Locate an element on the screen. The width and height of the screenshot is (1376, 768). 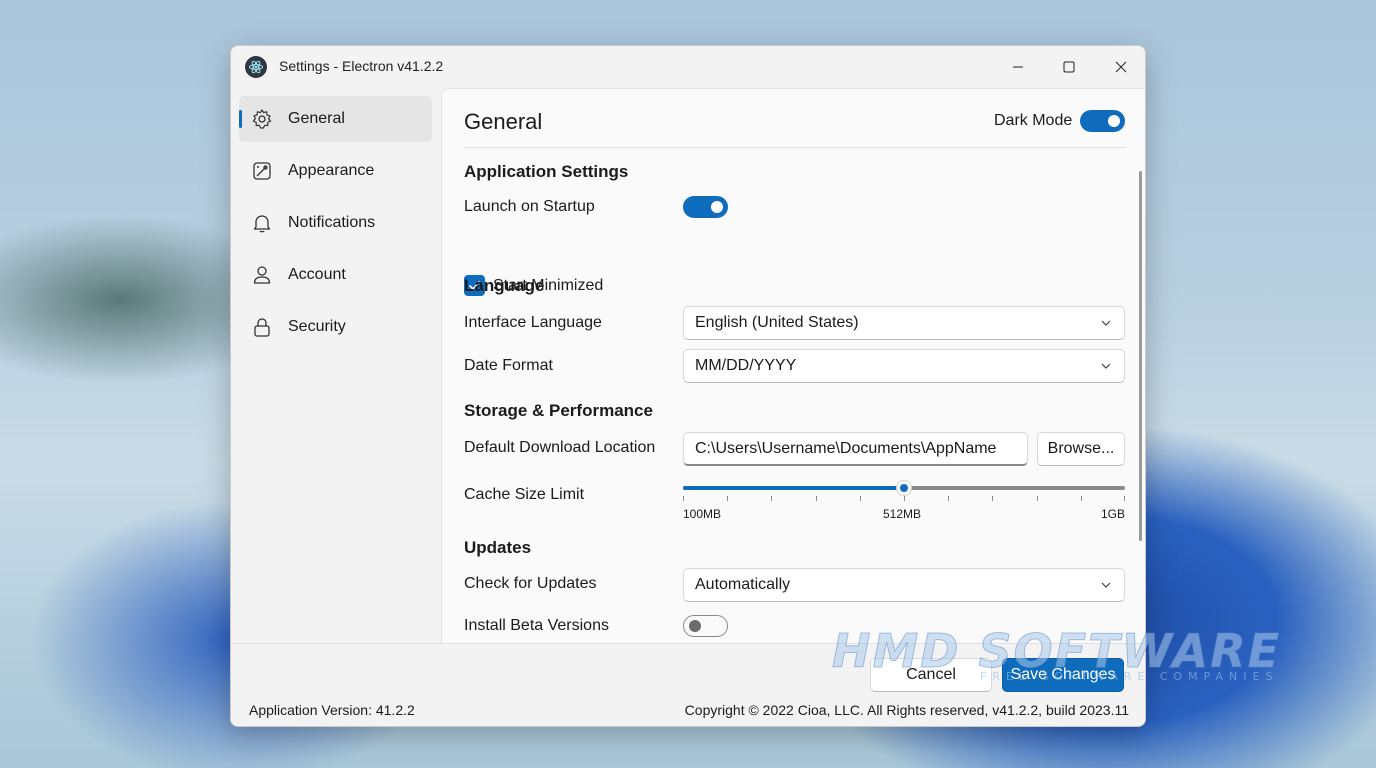
cancel-button: Cancel is located at coordinates (931, 675).